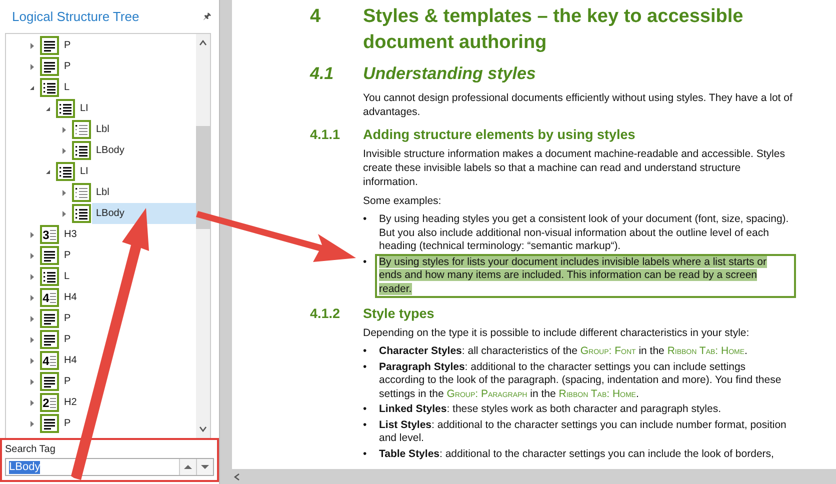 The height and width of the screenshot is (484, 836). Describe the element at coordinates (237, 477) in the screenshot. I see `scroll-left-icon` at that location.